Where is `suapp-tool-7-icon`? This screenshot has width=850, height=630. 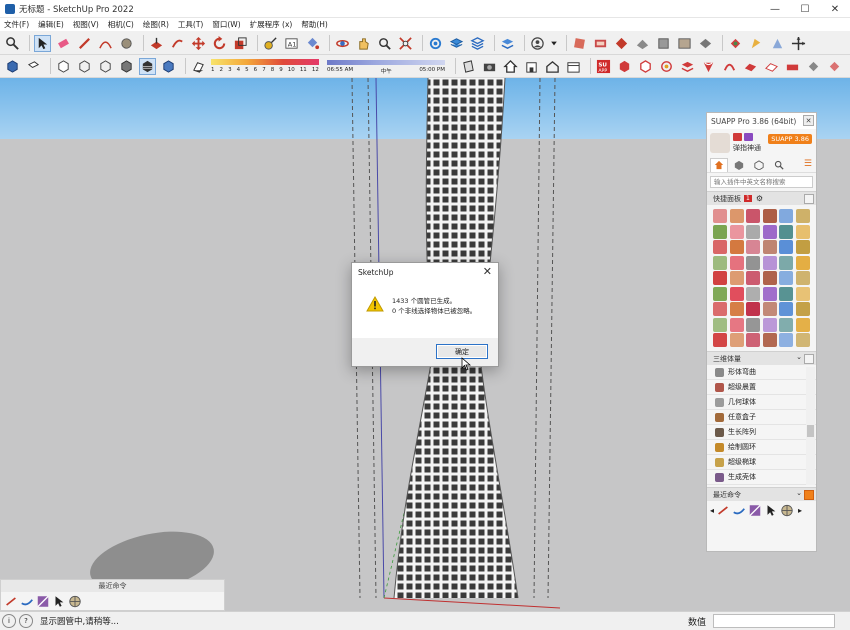
suapp-tool-7-icon is located at coordinates (750, 66).